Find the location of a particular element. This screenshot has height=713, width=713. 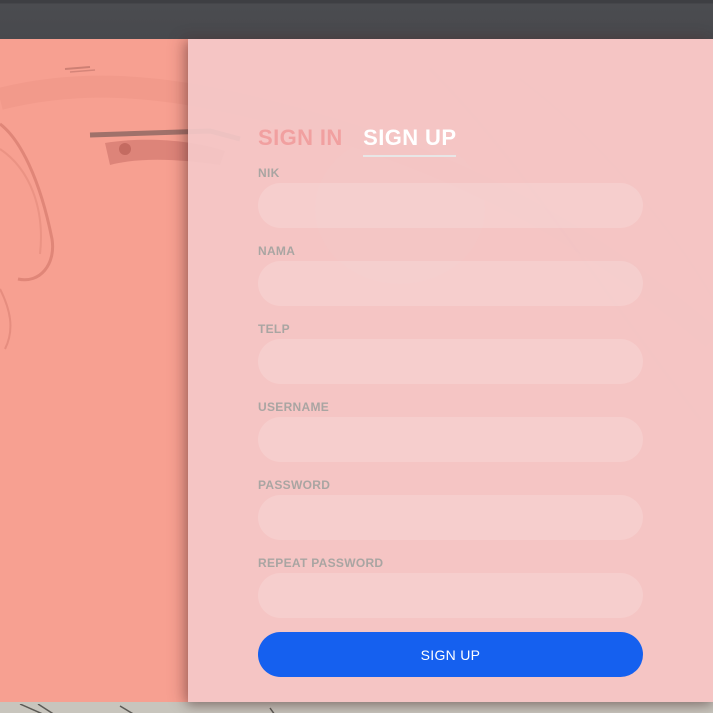

nik-input is located at coordinates (450, 205).